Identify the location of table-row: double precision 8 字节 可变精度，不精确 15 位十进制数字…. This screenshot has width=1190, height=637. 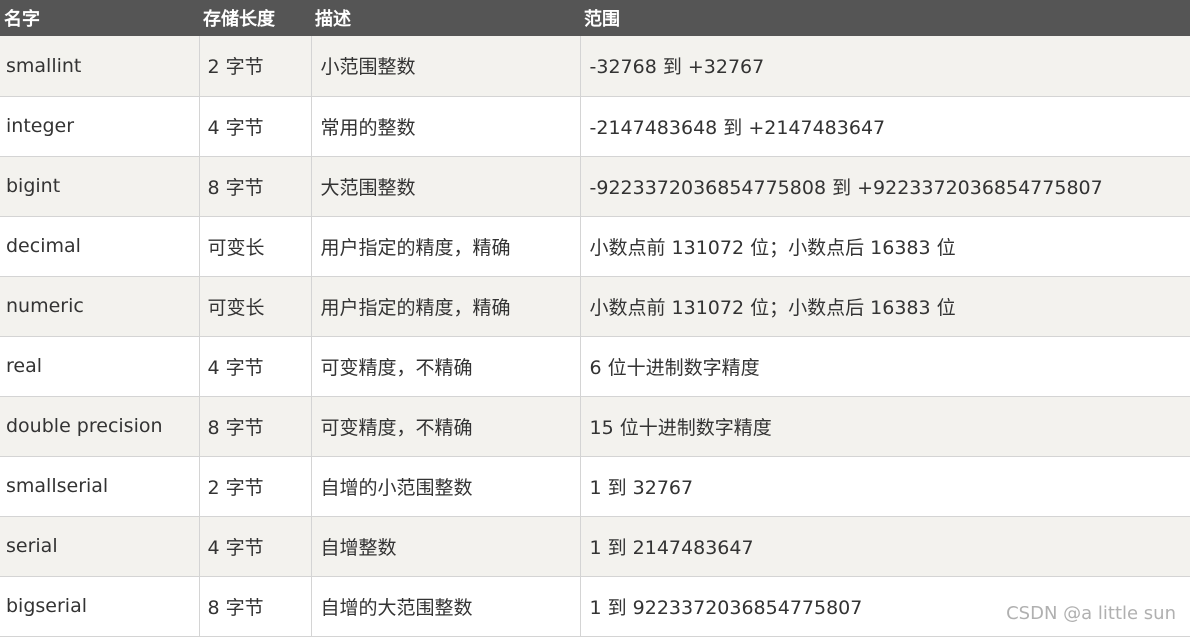
(595, 426).